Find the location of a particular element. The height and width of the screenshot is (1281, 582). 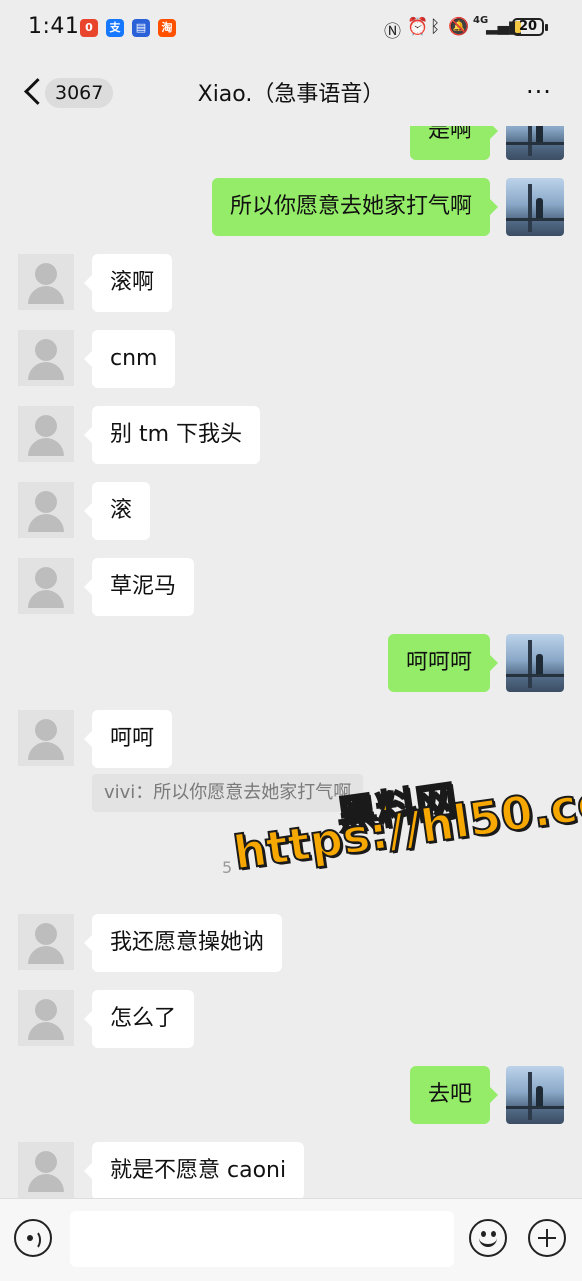

app-icon-red: 0 is located at coordinates (89, 28).